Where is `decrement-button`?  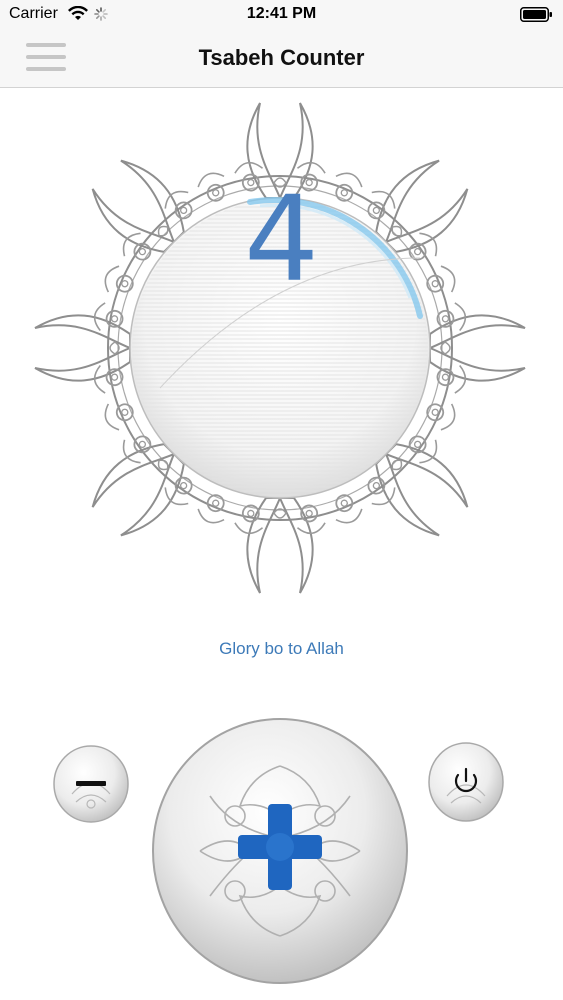 decrement-button is located at coordinates (91, 784).